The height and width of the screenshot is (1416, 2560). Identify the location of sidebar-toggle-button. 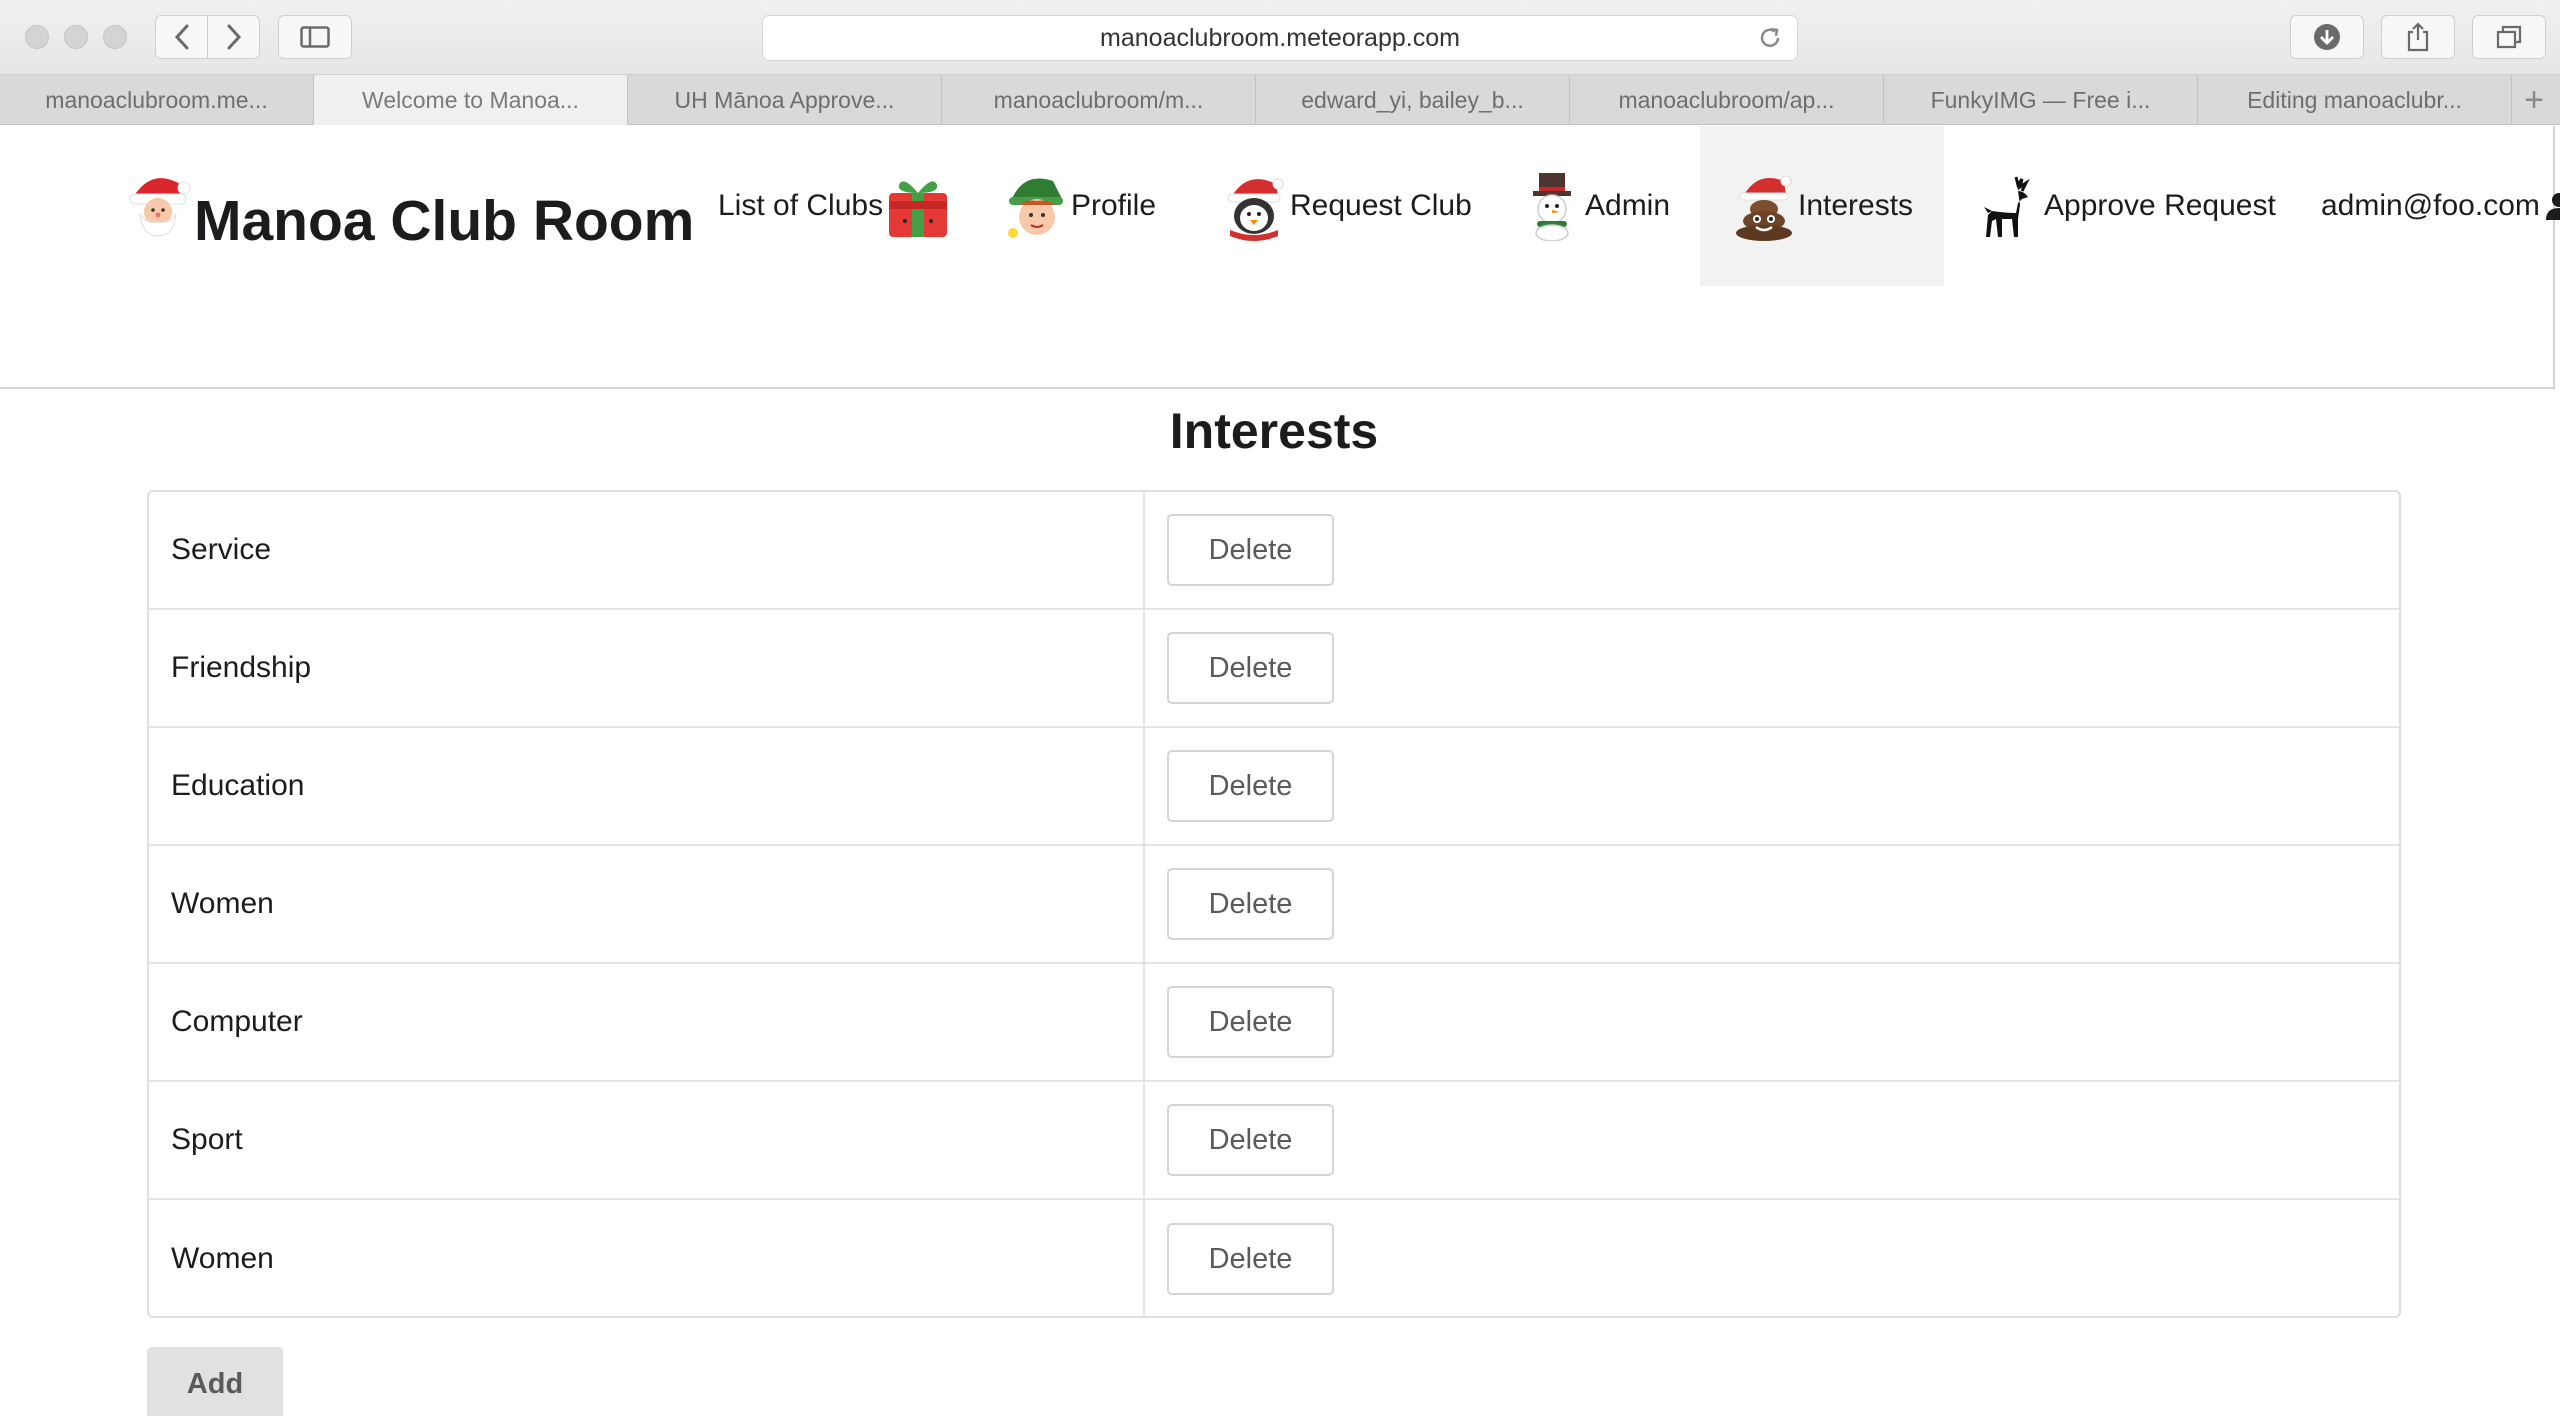
(315, 37).